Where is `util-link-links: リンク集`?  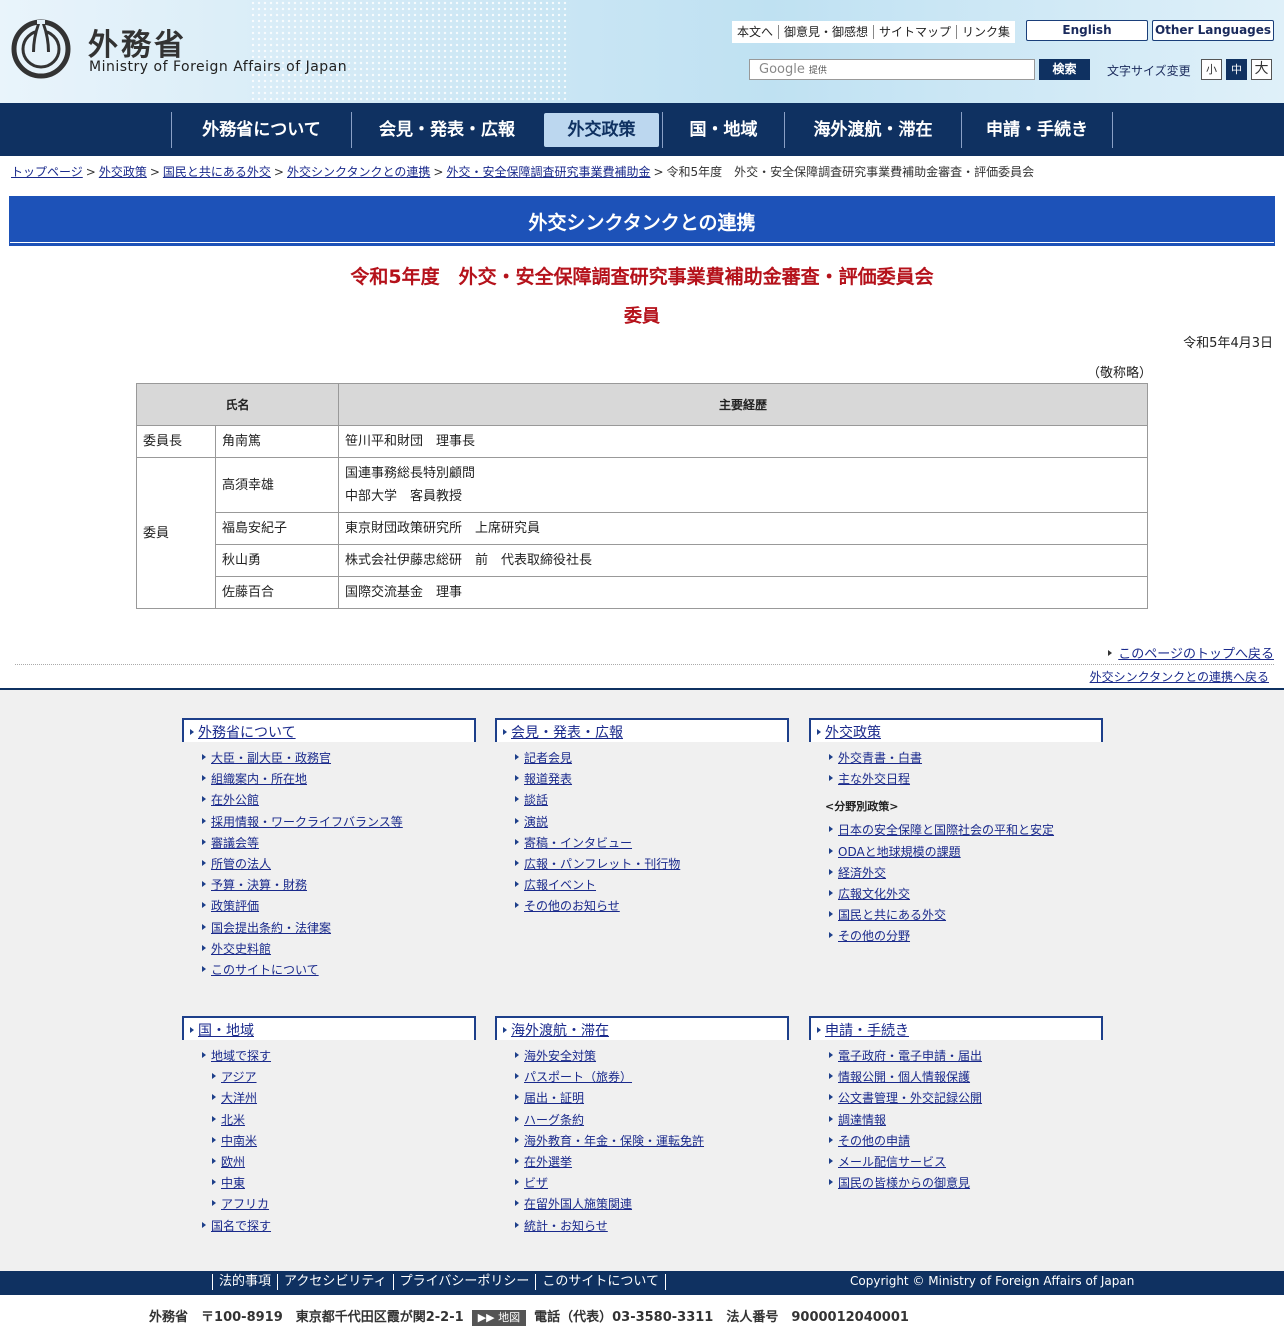 util-link-links: リンク集 is located at coordinates (986, 32).